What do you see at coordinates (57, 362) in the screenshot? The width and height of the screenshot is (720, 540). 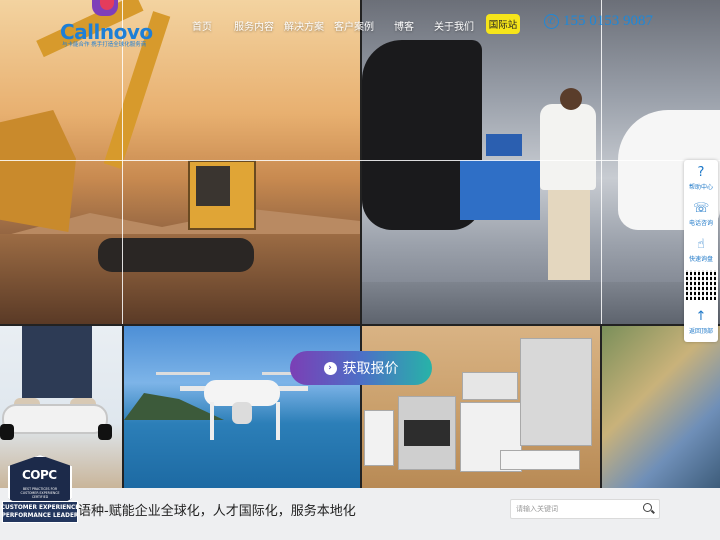 I see `rider-legs` at bounding box center [57, 362].